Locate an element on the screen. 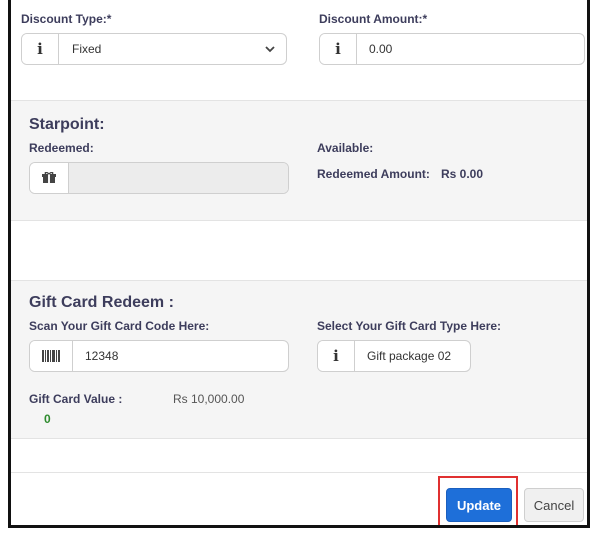 The height and width of the screenshot is (534, 600). redeemed-input is located at coordinates (159, 178).